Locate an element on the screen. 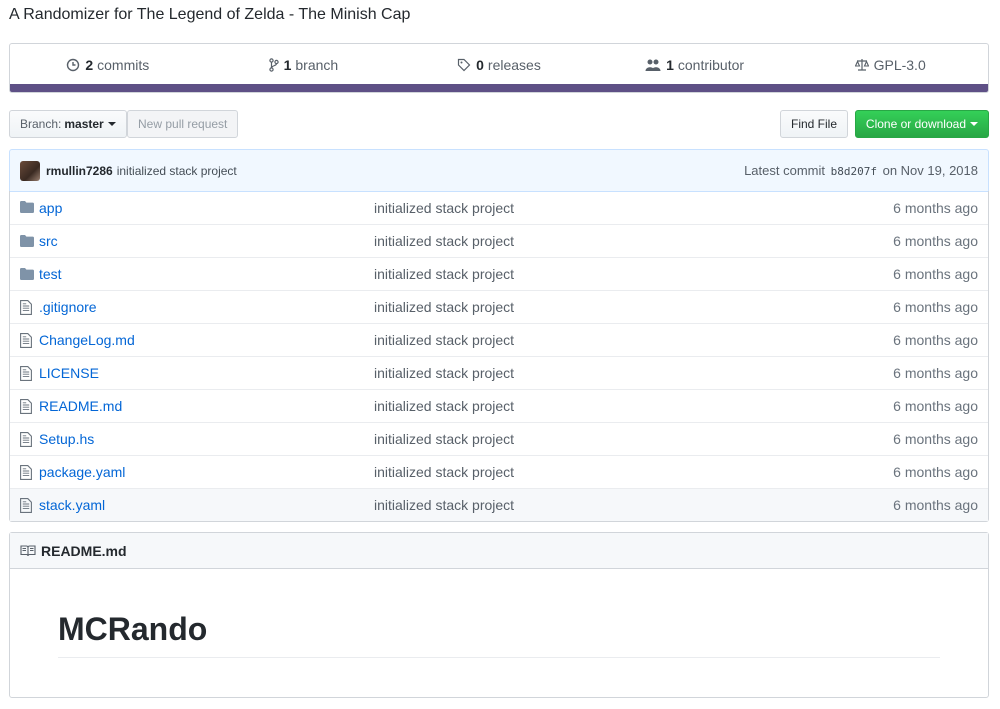 The width and height of the screenshot is (1000, 709). releases-link: 0 releases is located at coordinates (499, 65).